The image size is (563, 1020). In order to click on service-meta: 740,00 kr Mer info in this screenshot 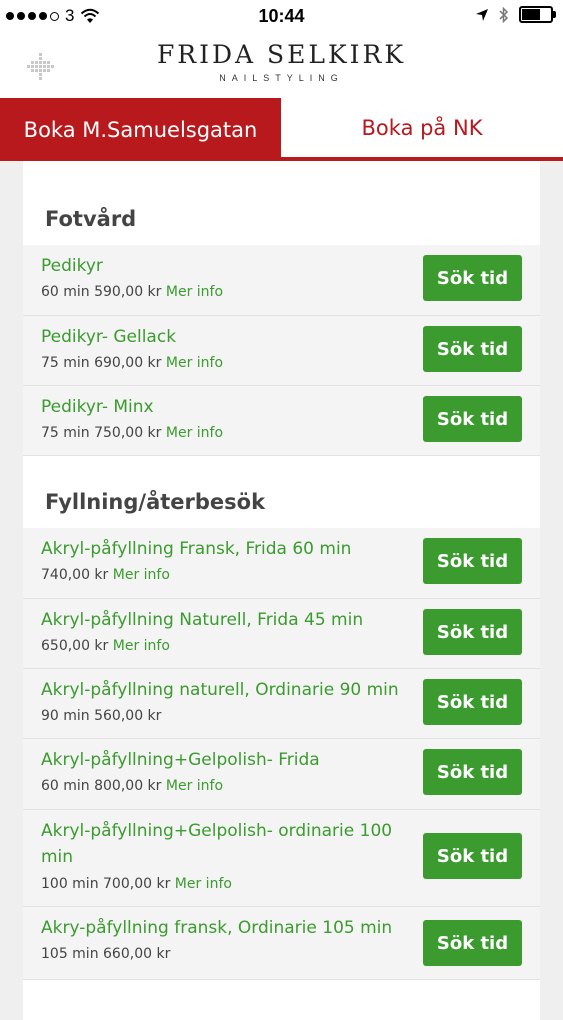, I will do `click(105, 575)`.